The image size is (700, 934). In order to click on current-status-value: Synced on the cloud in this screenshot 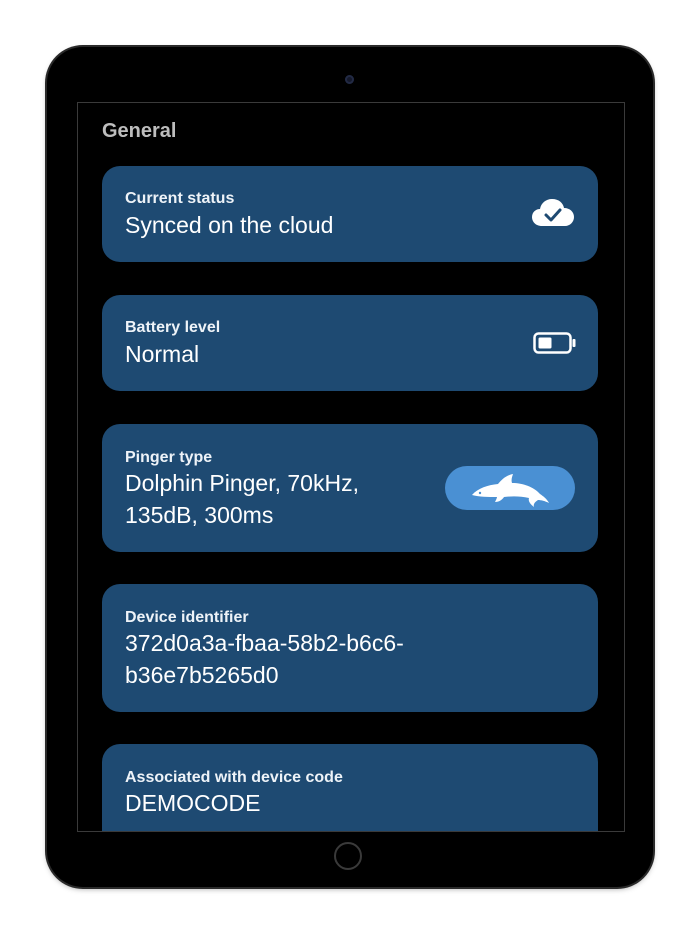, I will do `click(229, 225)`.